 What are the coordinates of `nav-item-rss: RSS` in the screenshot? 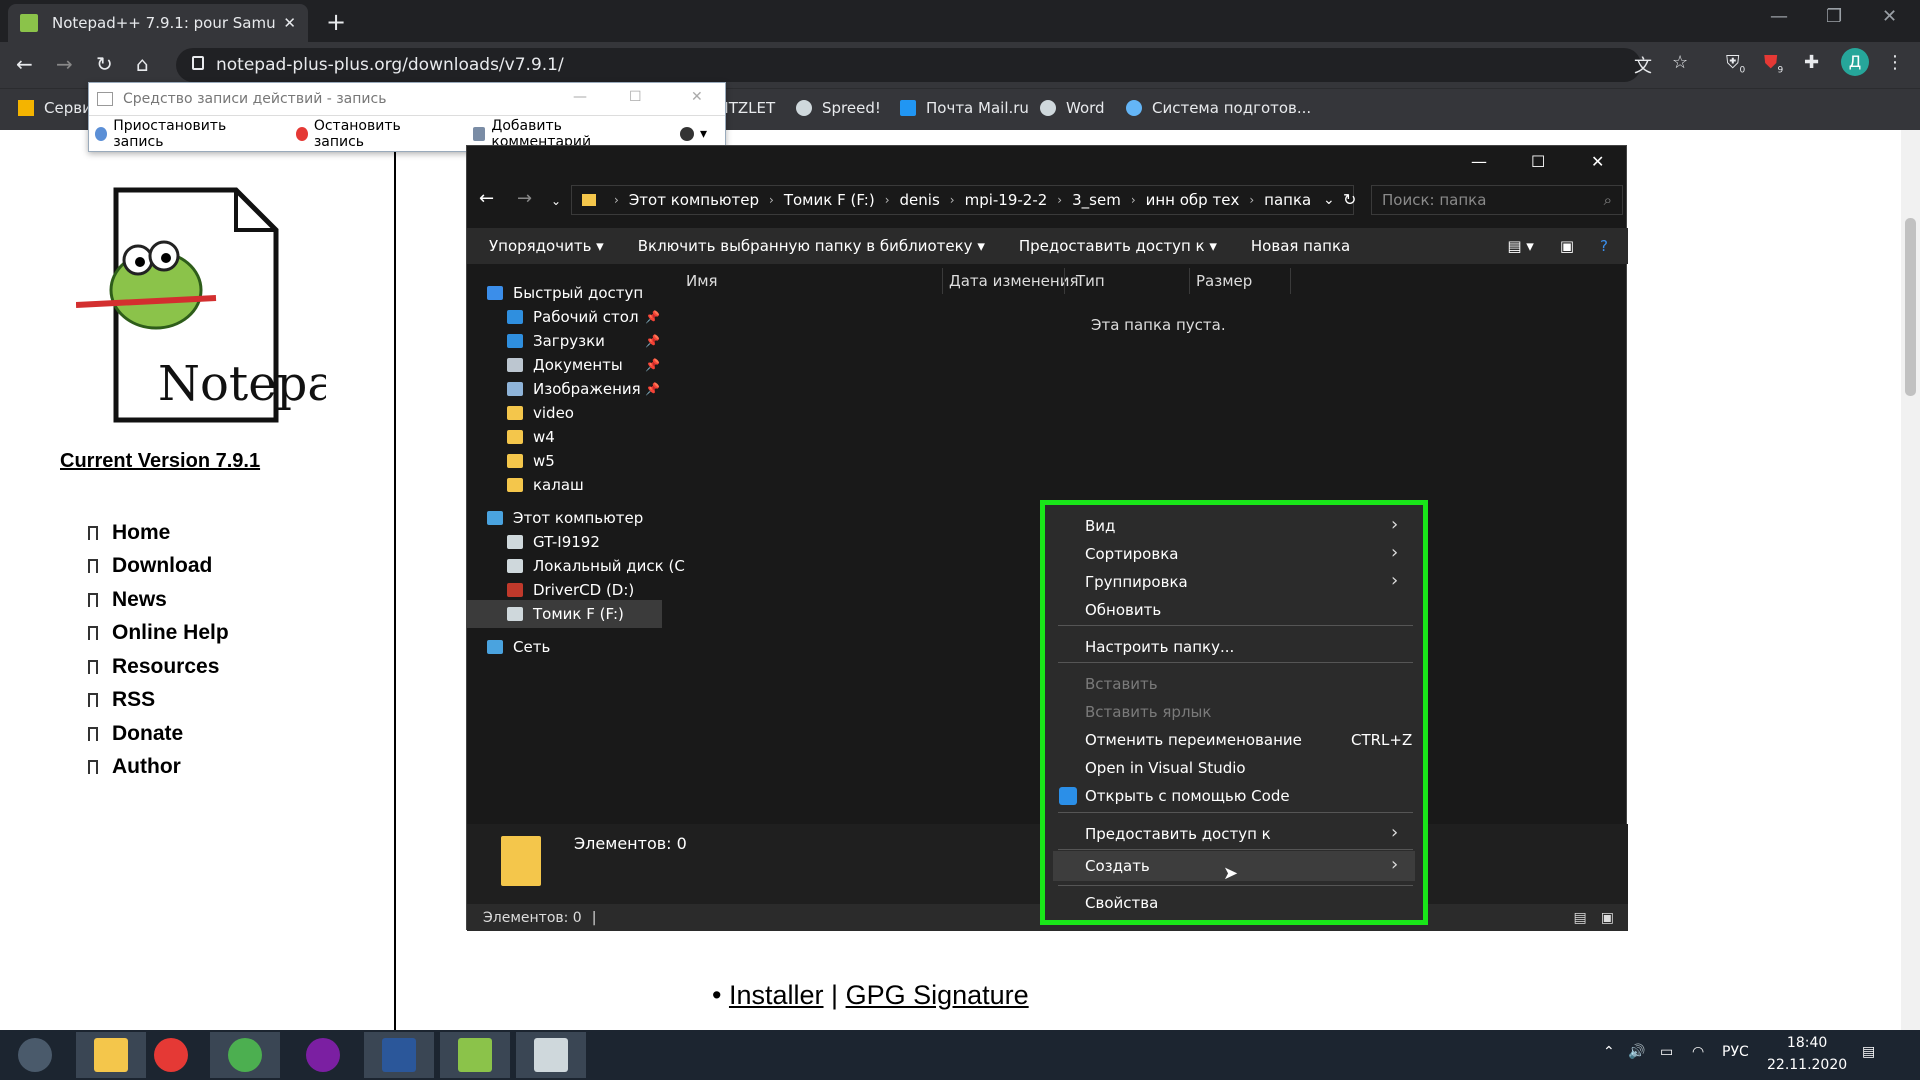 It's located at (158, 701).